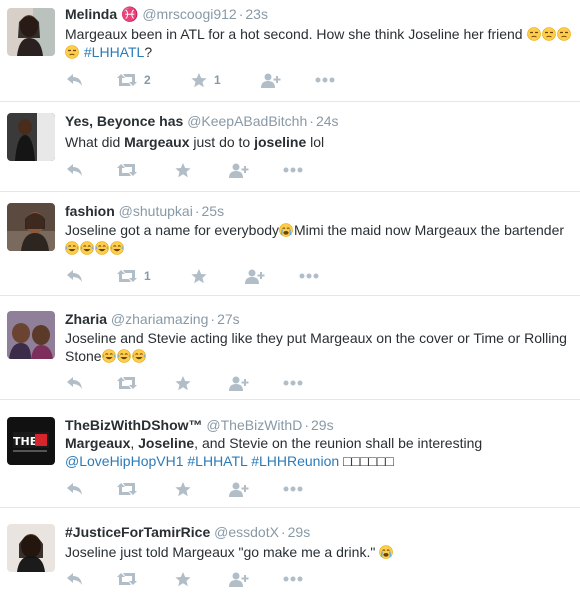 The image size is (580, 607). What do you see at coordinates (213, 211) in the screenshot?
I see `timestamp: 25s` at bounding box center [213, 211].